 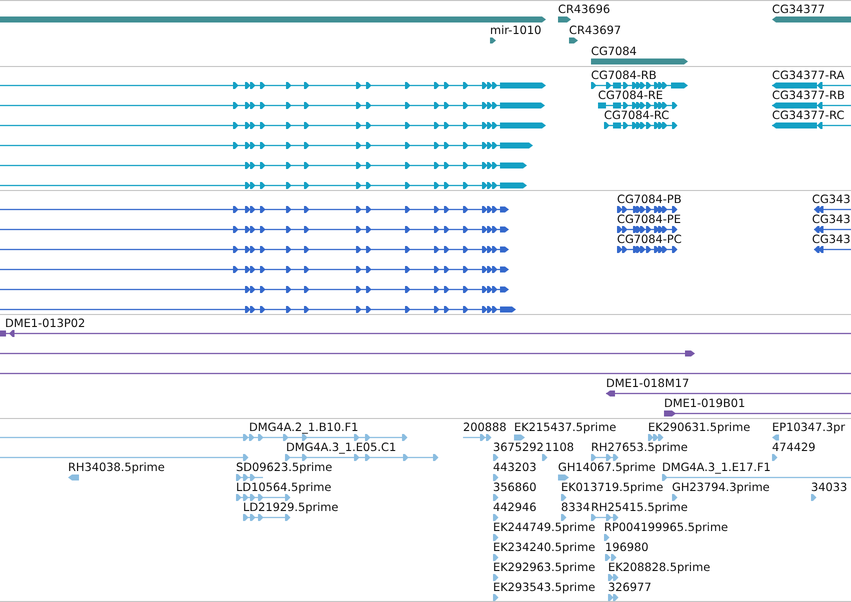 I want to click on est-label: DMG4A.2_1.B10.F1, so click(x=303, y=426).